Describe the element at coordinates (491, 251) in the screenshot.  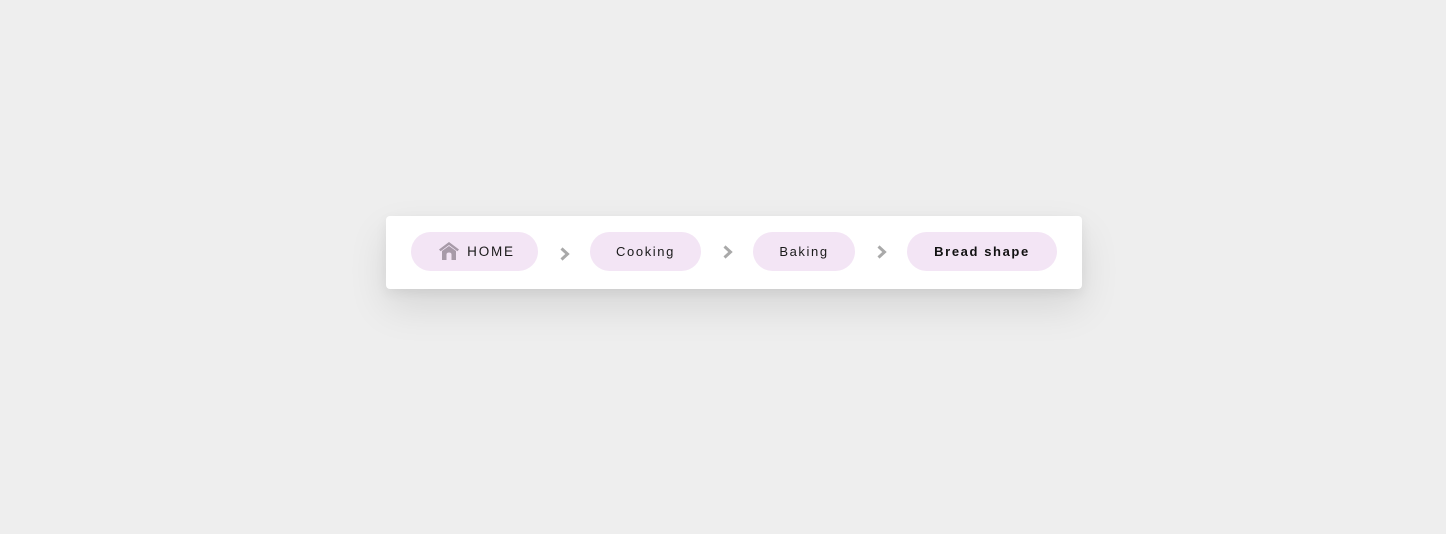
I see `breadcrumb-item-label: HOME` at that location.